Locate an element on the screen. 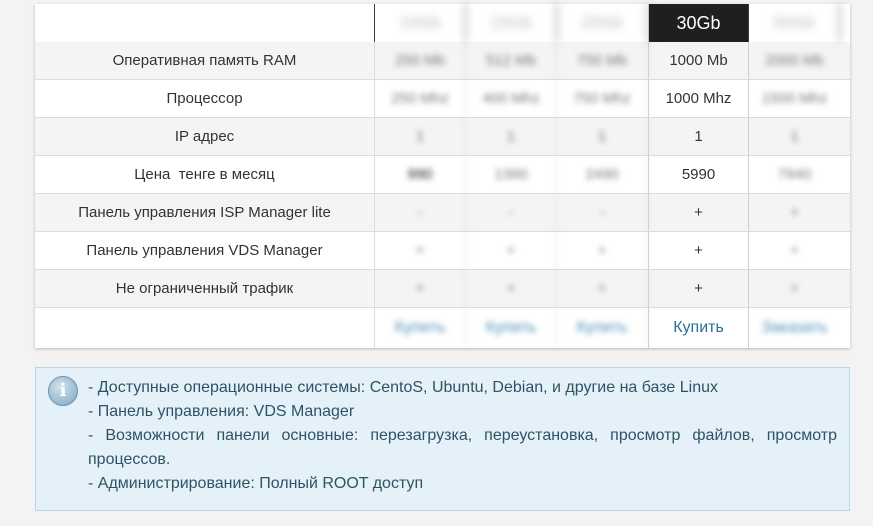 This screenshot has width=873, height=526. row-label: Не ограниченный трафик is located at coordinates (205, 288).